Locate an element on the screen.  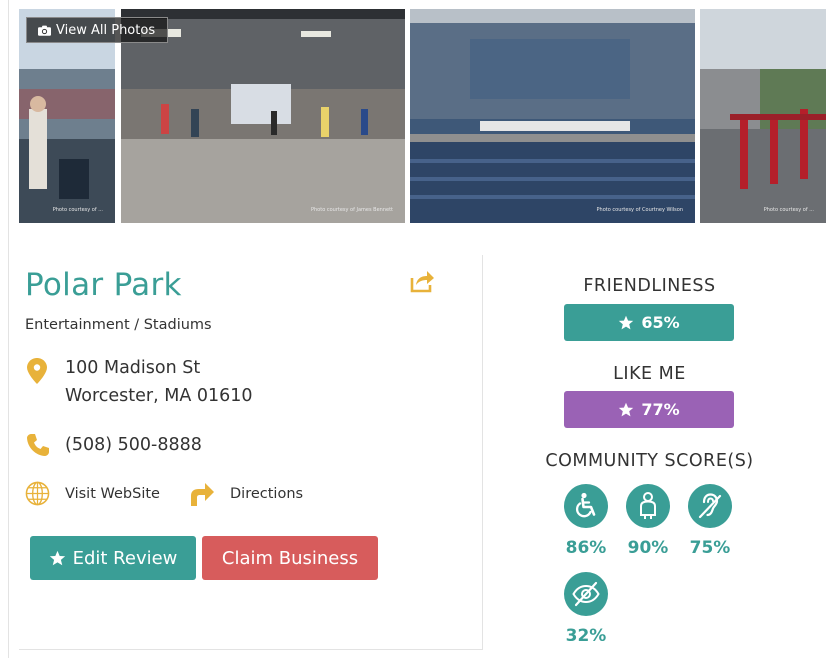
address-line1: 100 Madison St is located at coordinates (133, 368).